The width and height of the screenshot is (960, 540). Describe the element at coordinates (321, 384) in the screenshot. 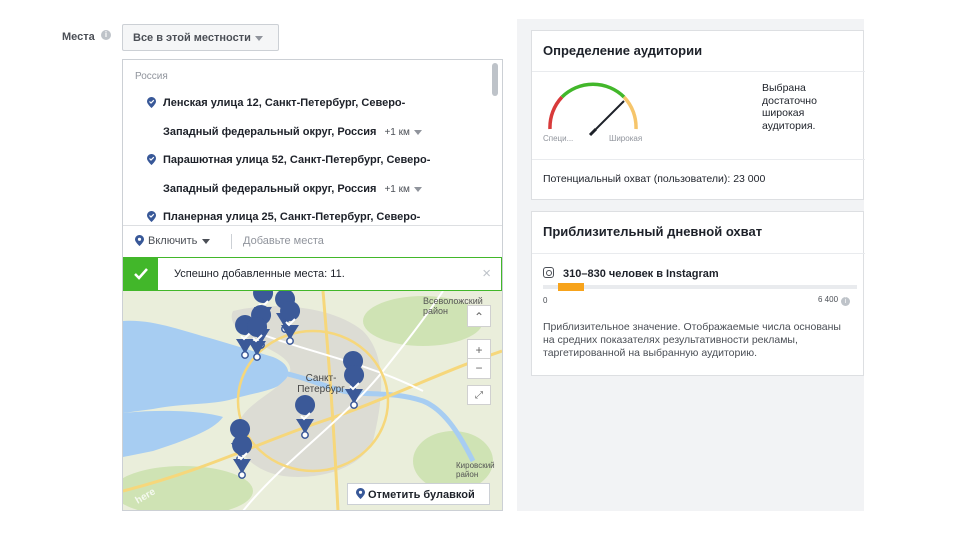

I see `map-label-spb: Санкт-Петербург` at that location.